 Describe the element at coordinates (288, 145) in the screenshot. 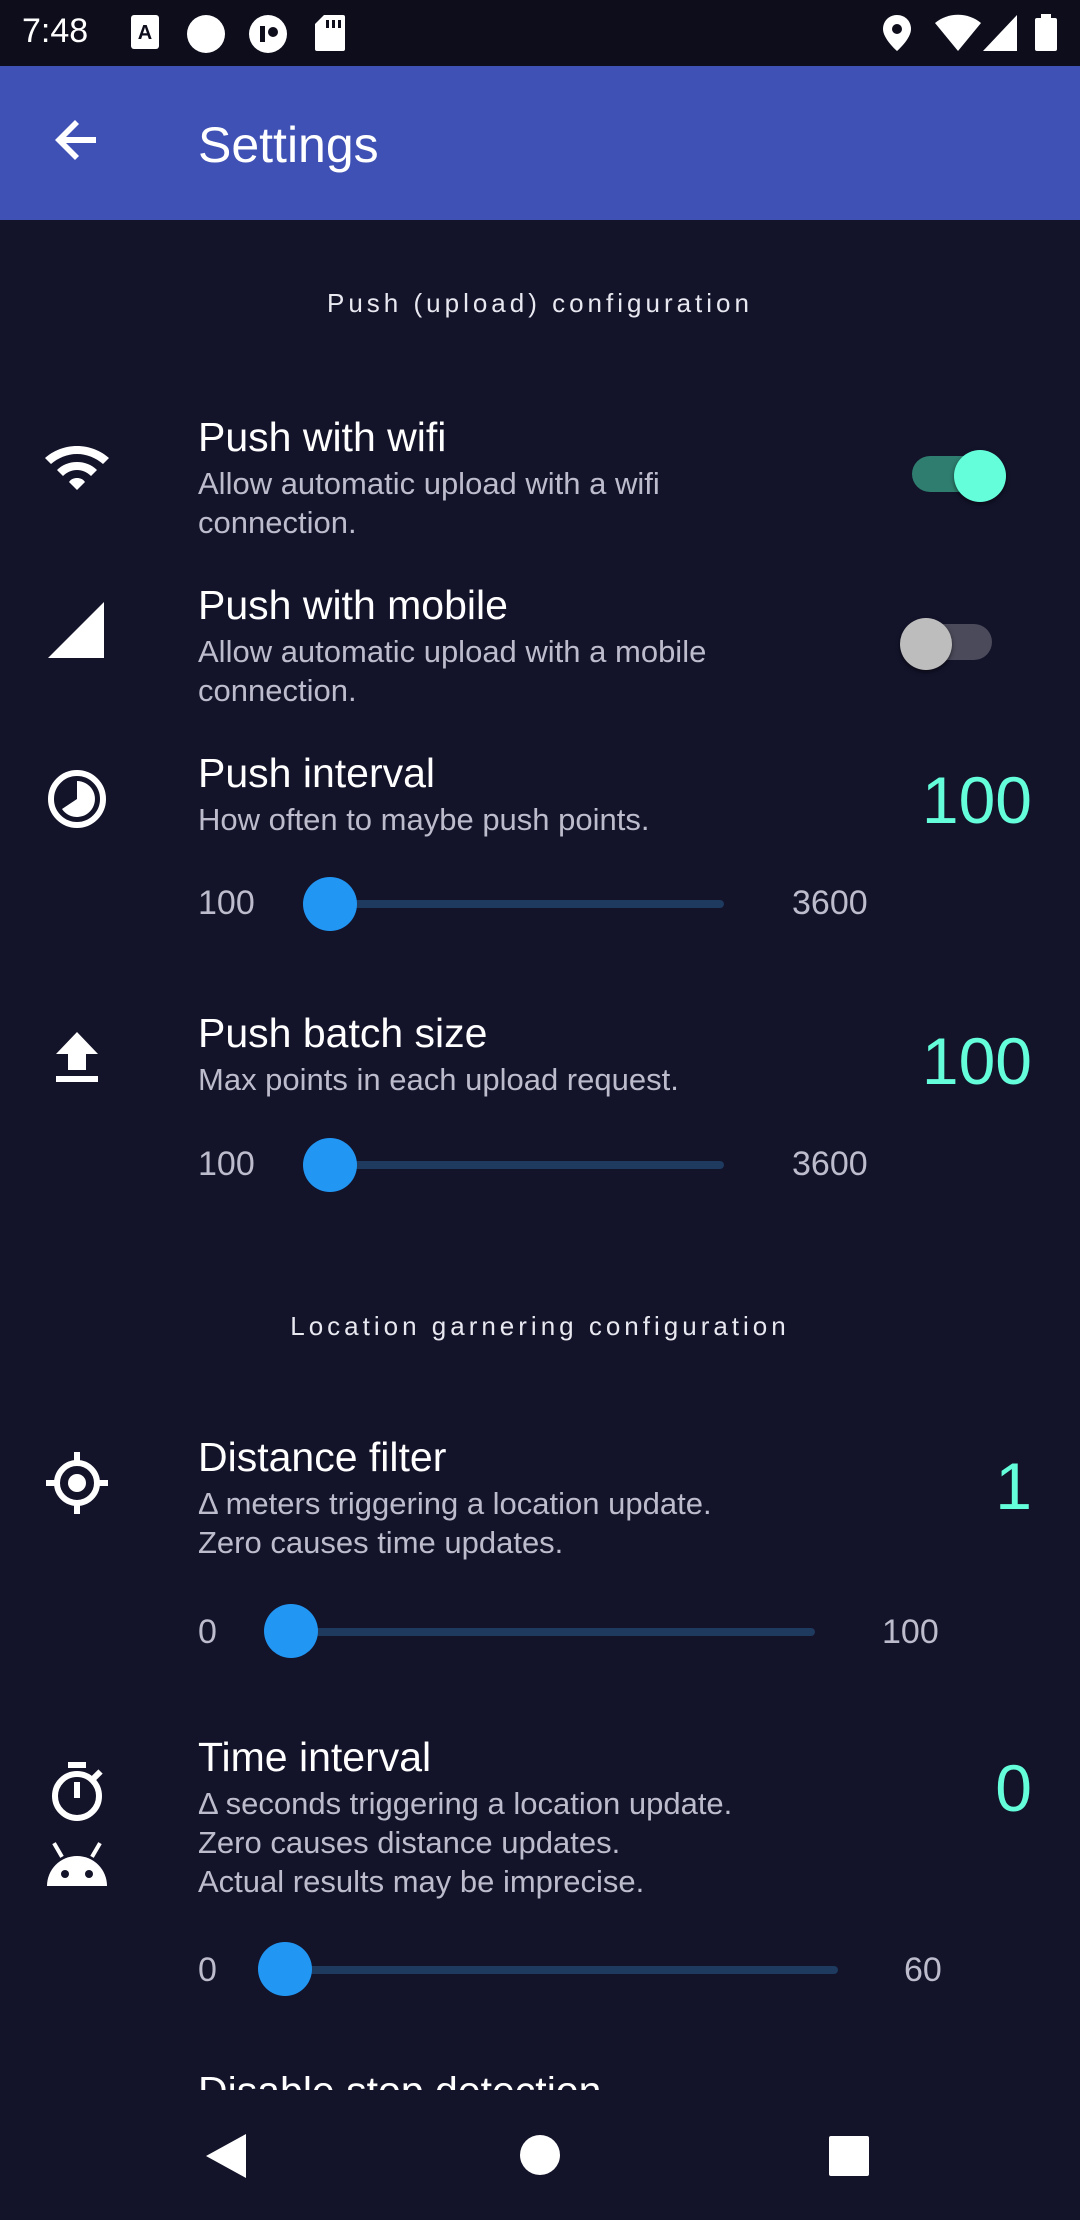

I see `page-title: Settings` at that location.